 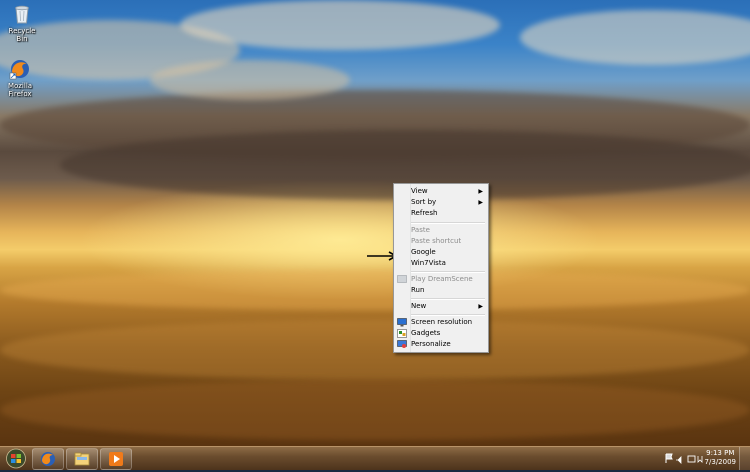 I want to click on menu-item-view: View ▶, so click(x=448, y=191).